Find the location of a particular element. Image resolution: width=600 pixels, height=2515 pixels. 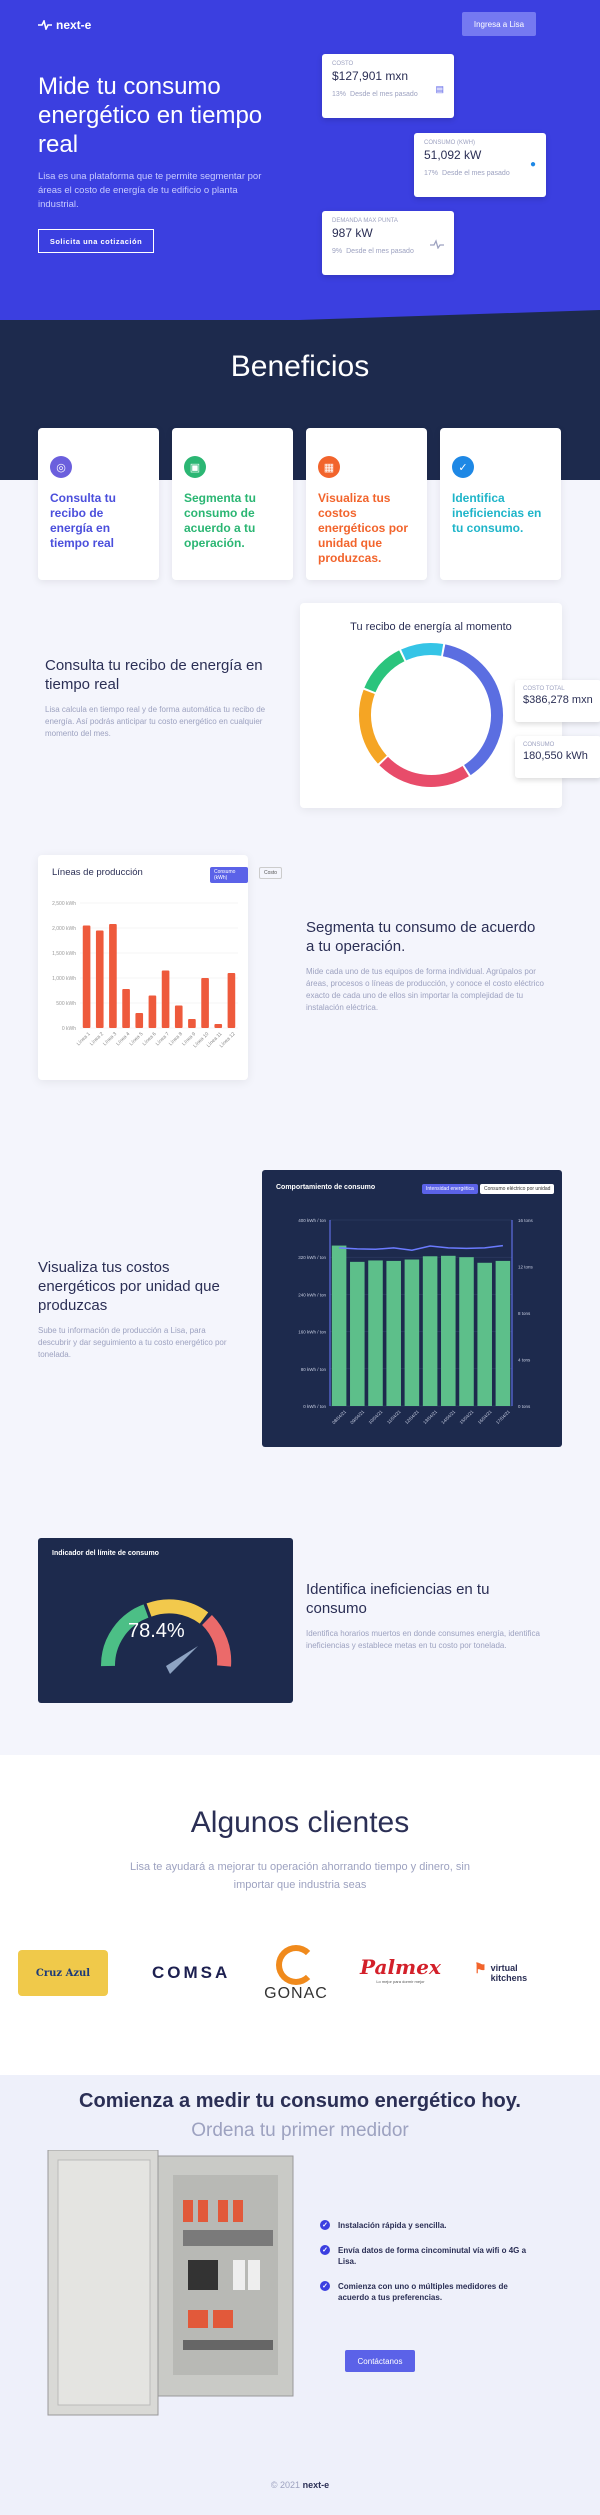

metric-label: Demanda max punta is located at coordinates (365, 221).